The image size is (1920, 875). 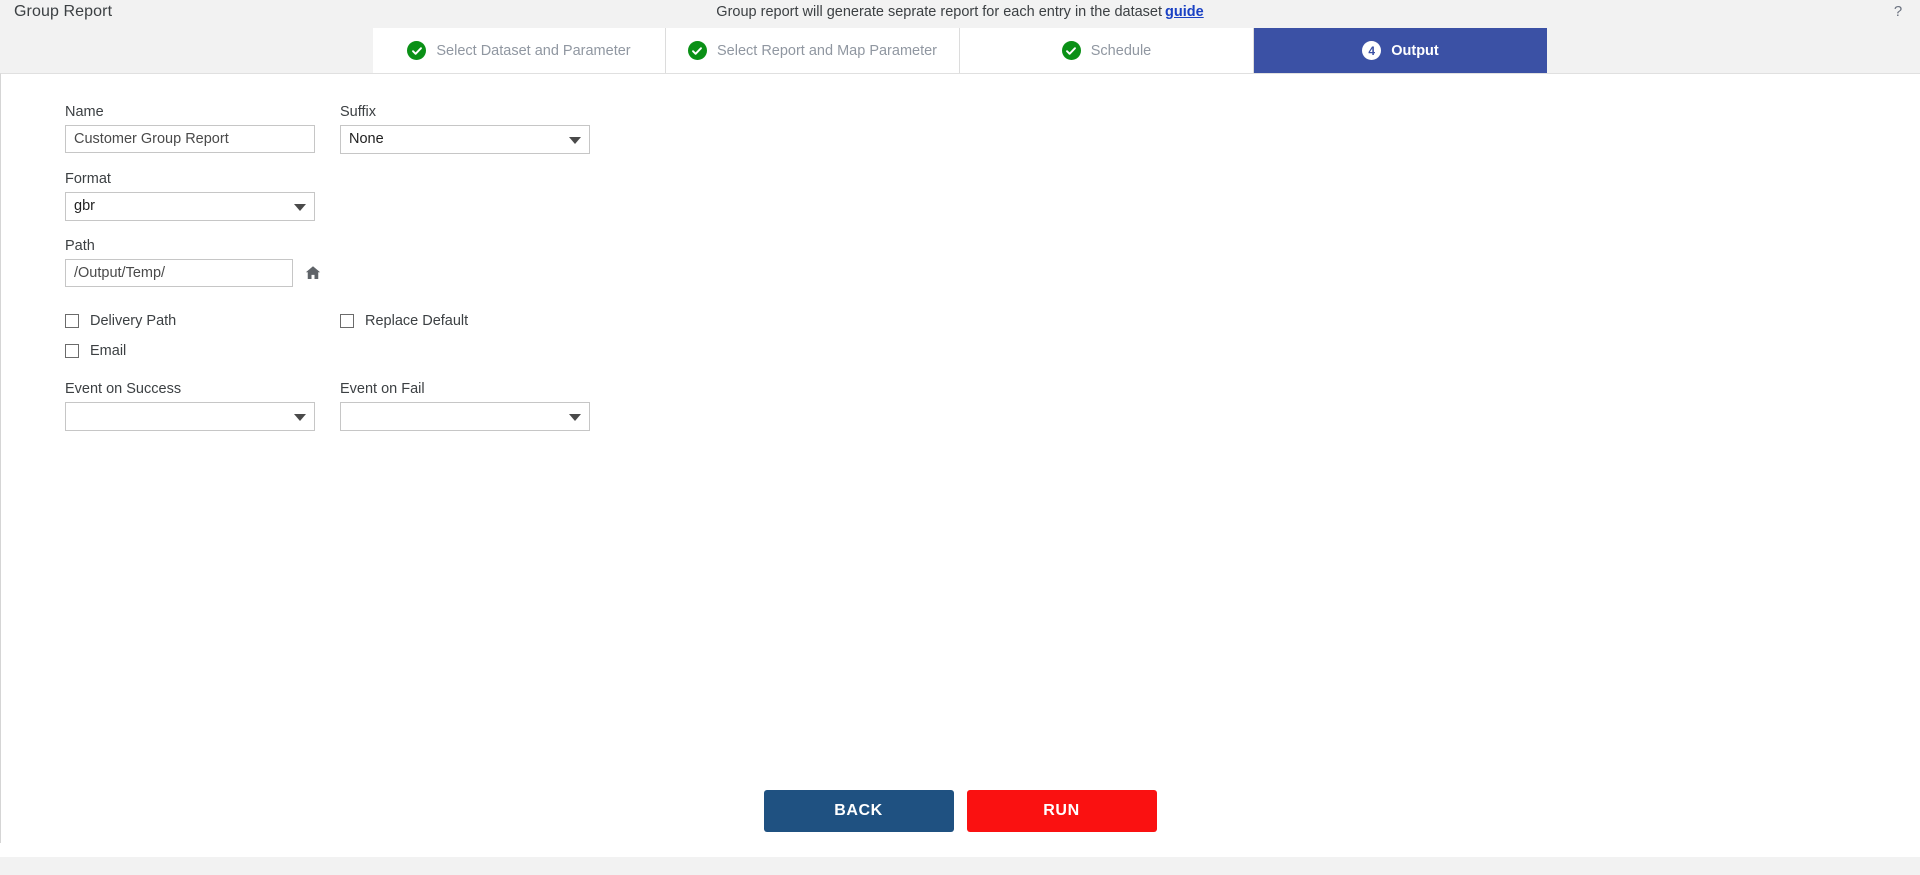 What do you see at coordinates (335, 336) in the screenshot?
I see `options-checkboxes: Delivery Path Replace Default Email` at bounding box center [335, 336].